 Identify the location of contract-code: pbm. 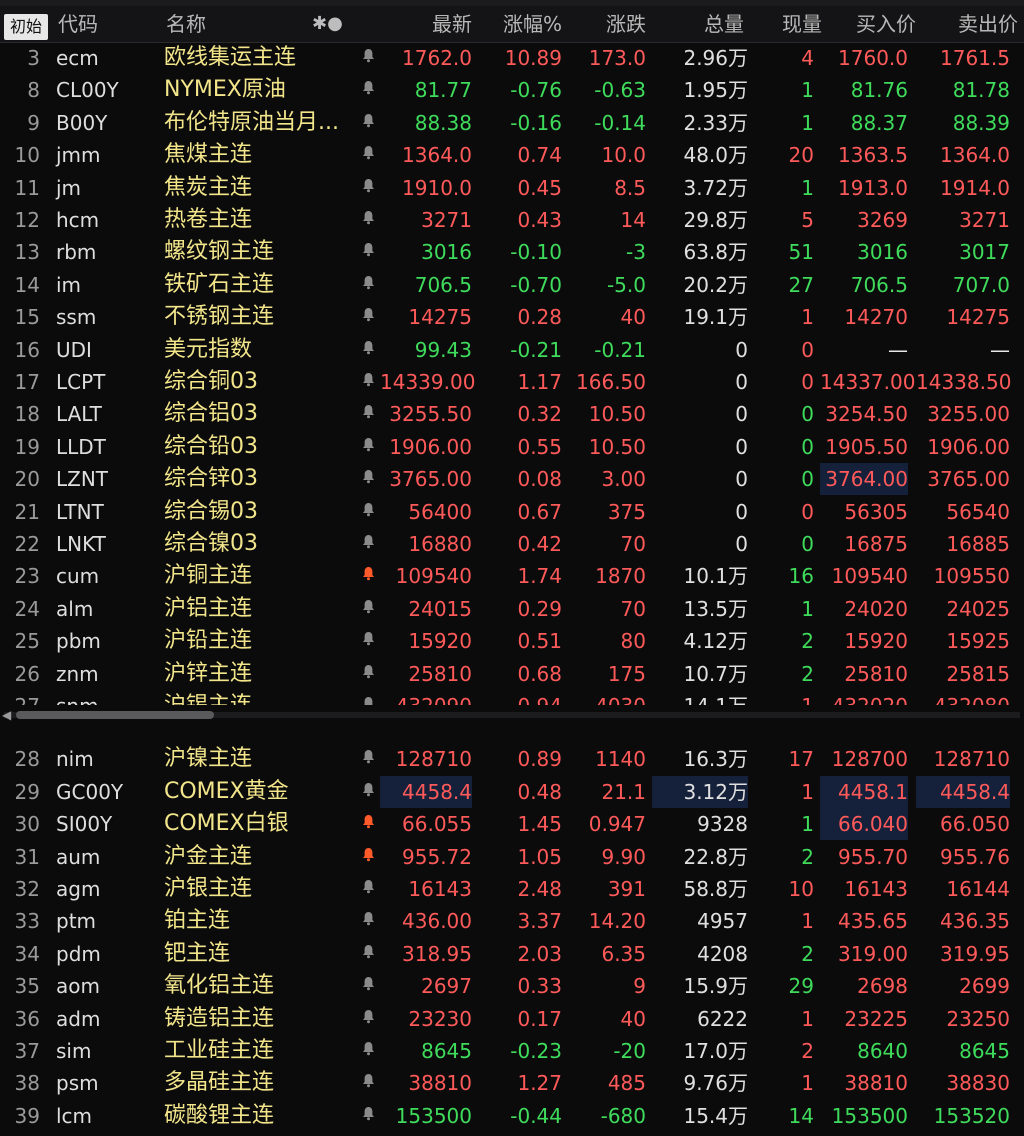
(78, 641).